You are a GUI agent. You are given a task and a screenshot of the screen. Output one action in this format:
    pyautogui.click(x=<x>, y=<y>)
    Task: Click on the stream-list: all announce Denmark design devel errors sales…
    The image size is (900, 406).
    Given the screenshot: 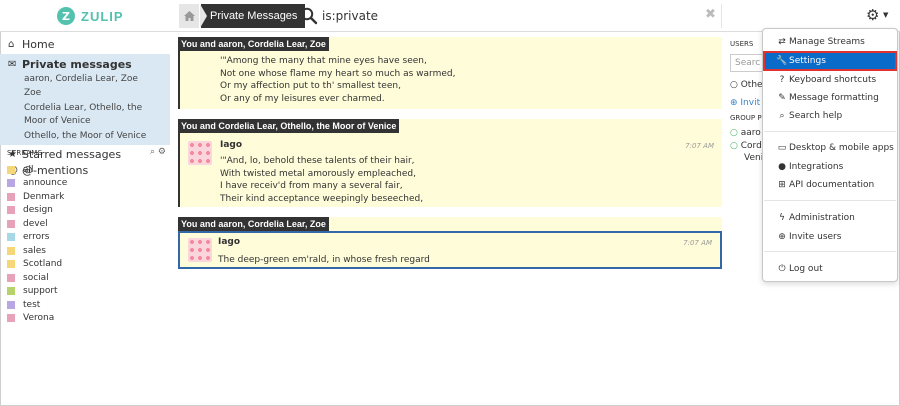 What is the action you would take?
    pyautogui.click(x=37, y=244)
    